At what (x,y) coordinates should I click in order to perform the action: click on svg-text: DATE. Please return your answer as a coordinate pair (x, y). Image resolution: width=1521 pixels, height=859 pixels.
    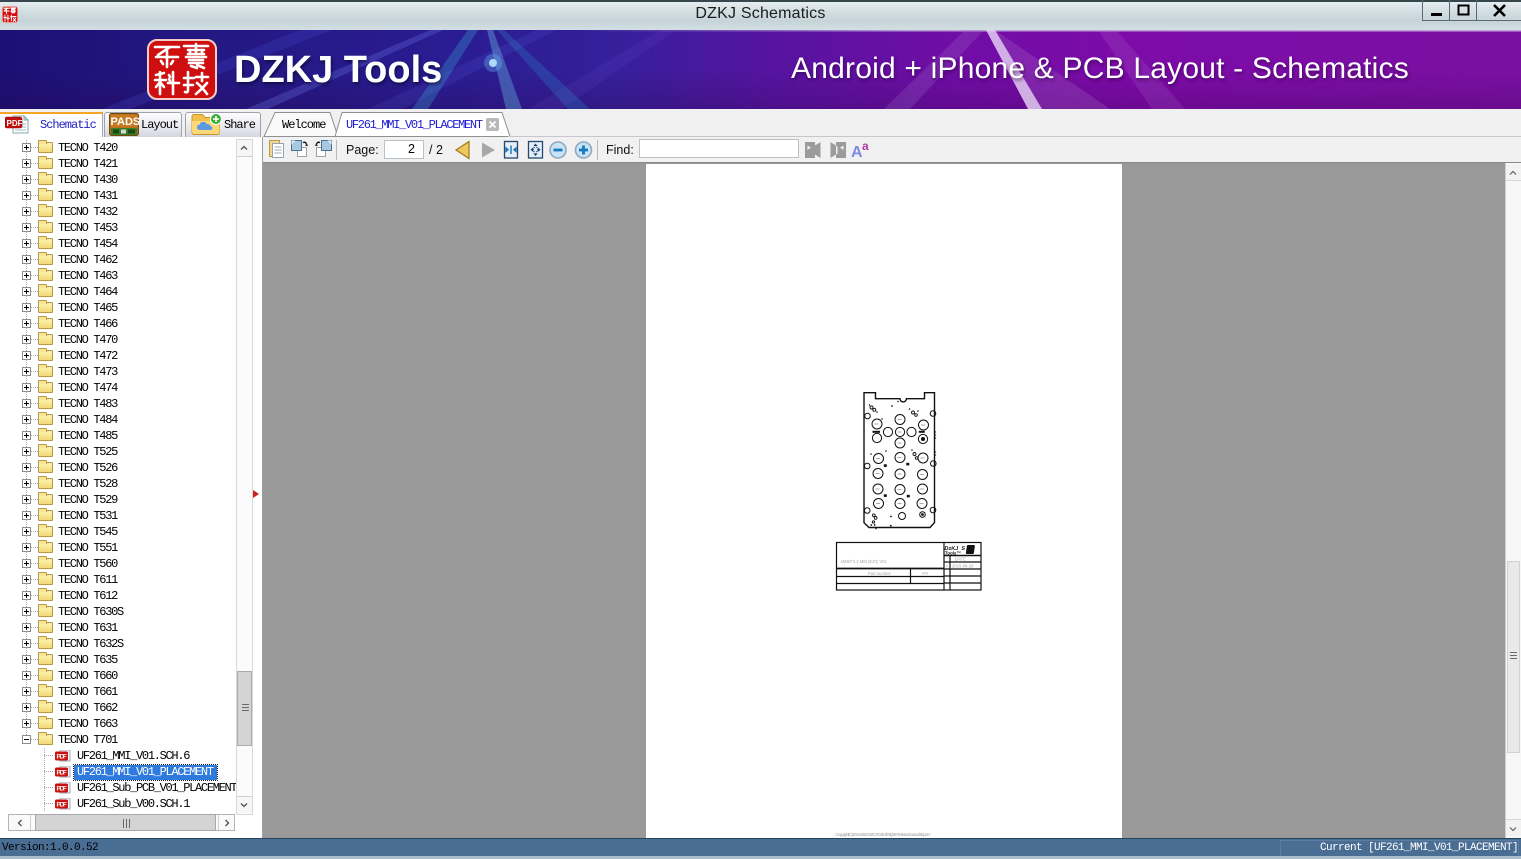
    Looking at the image, I should click on (960, 559).